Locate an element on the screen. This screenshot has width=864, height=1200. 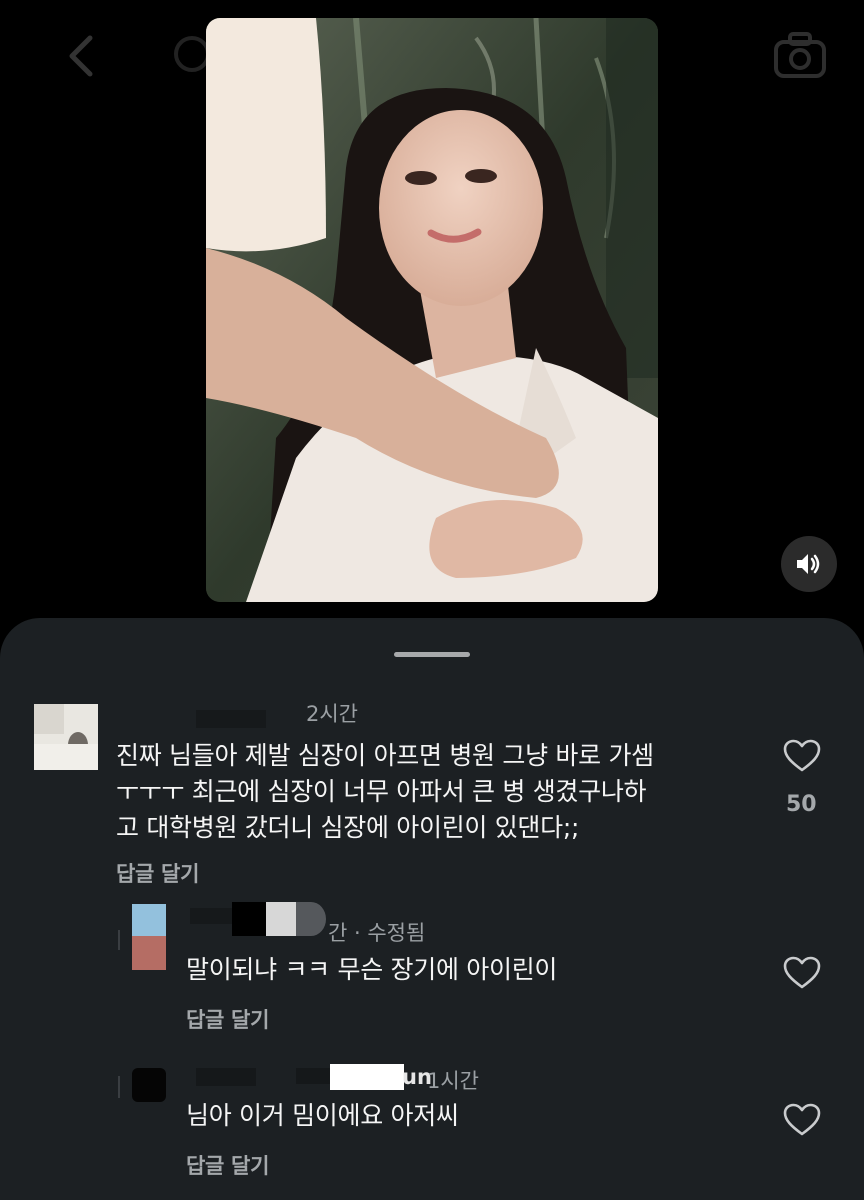
comment-text: 님아 이거 밈이에요 아저씨 is located at coordinates (322, 1115).